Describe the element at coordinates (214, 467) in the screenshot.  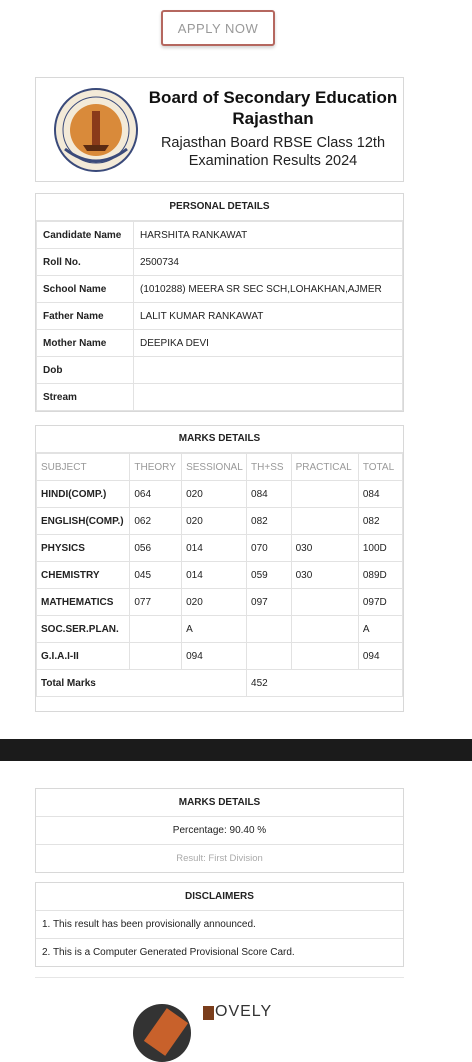
I see `marks-column-header: SESSIONAL` at that location.